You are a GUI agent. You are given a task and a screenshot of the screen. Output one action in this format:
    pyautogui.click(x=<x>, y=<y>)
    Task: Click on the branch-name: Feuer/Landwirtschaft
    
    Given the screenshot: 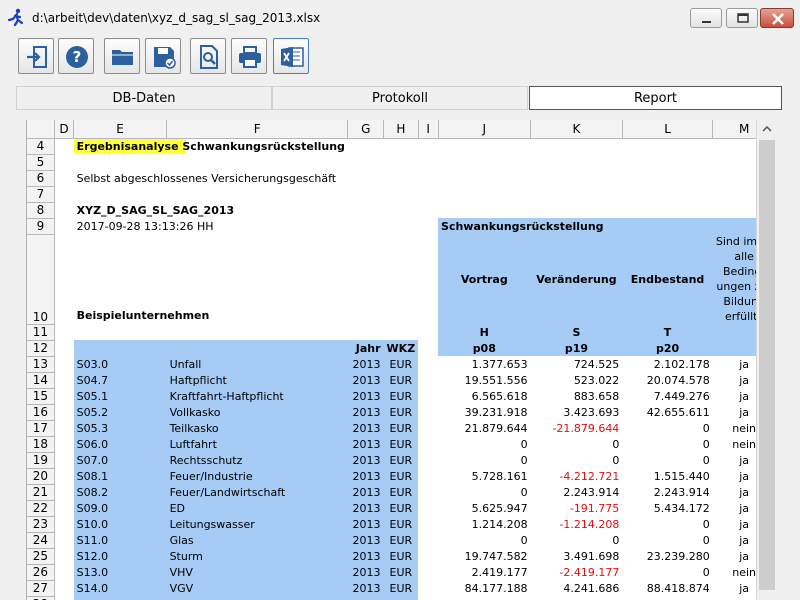 What is the action you would take?
    pyautogui.click(x=257, y=492)
    